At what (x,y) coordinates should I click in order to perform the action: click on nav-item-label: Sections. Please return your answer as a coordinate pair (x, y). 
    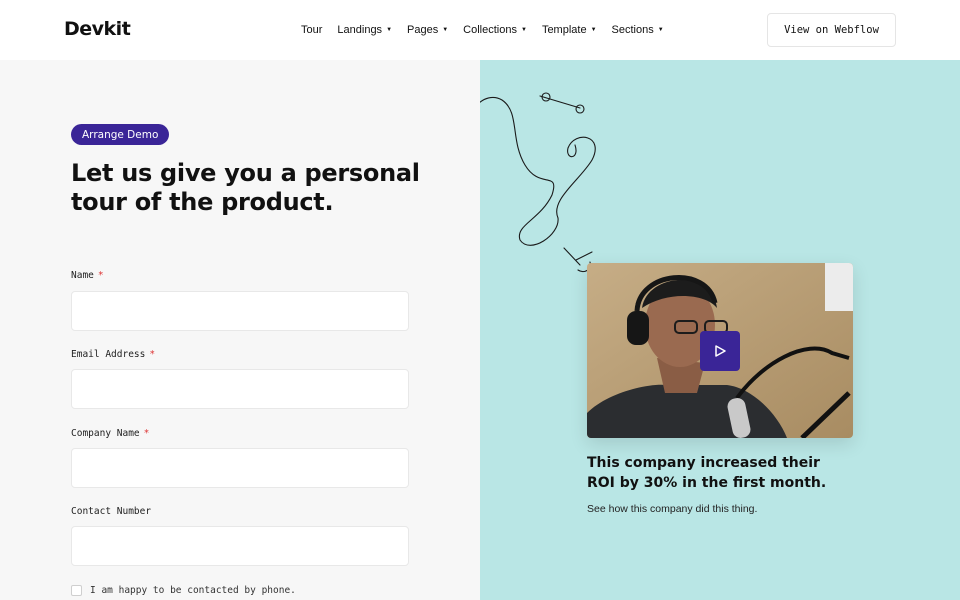
    Looking at the image, I should click on (632, 30).